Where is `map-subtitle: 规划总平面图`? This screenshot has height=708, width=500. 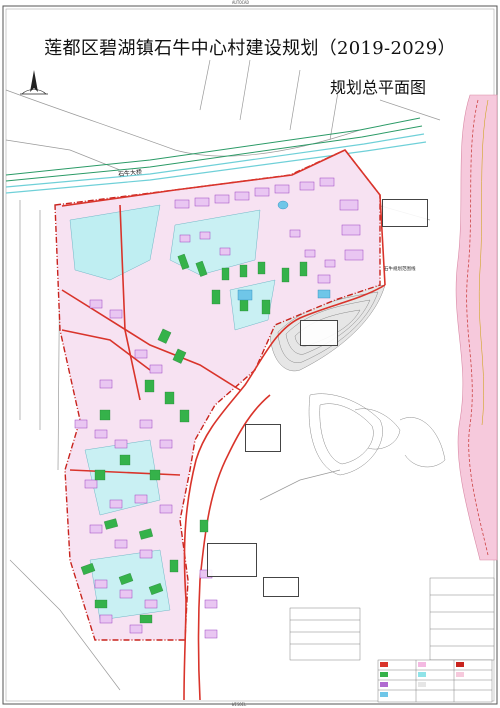 map-subtitle: 规划总平面图 is located at coordinates (378, 87).